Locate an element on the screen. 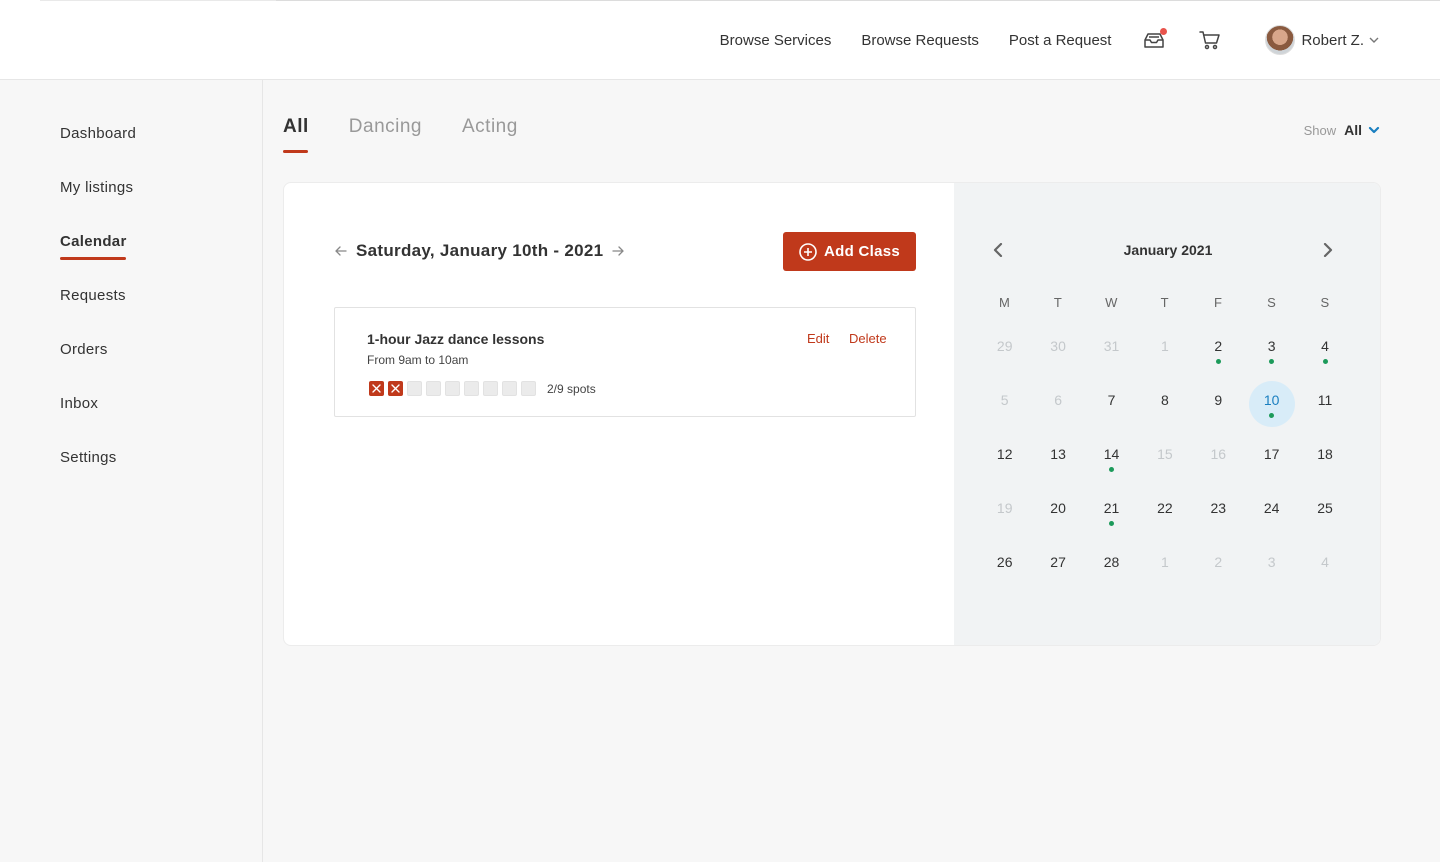 The width and height of the screenshot is (1440, 862). next-month-chevron-icon is located at coordinates (1328, 252).